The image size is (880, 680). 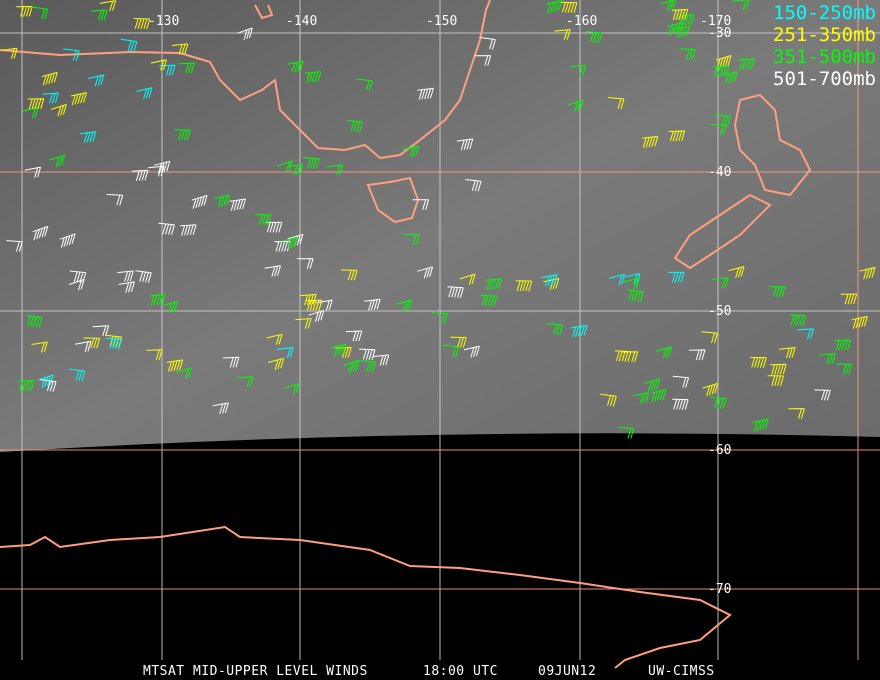 I want to click on legend-150-250mb: 150-250mb, so click(x=824, y=13).